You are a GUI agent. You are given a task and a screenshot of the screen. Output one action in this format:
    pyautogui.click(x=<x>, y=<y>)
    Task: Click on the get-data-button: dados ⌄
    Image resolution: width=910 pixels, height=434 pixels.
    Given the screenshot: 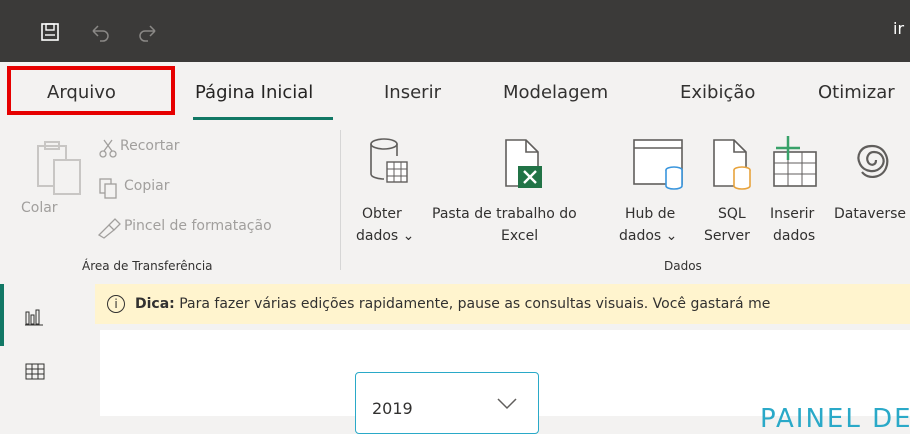 What is the action you would take?
    pyautogui.click(x=385, y=236)
    